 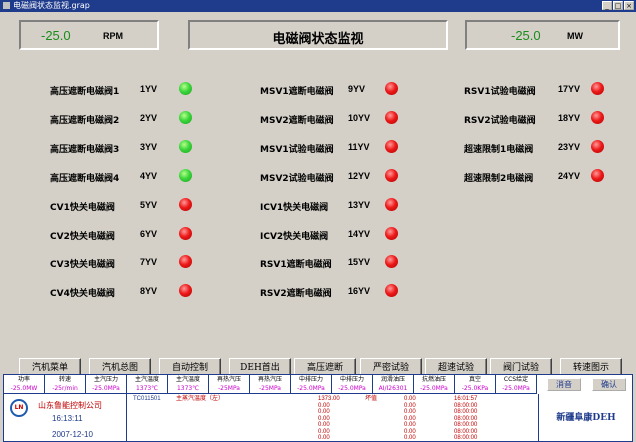 What do you see at coordinates (609, 384) in the screenshot?
I see `confirm-button: 确认` at bounding box center [609, 384].